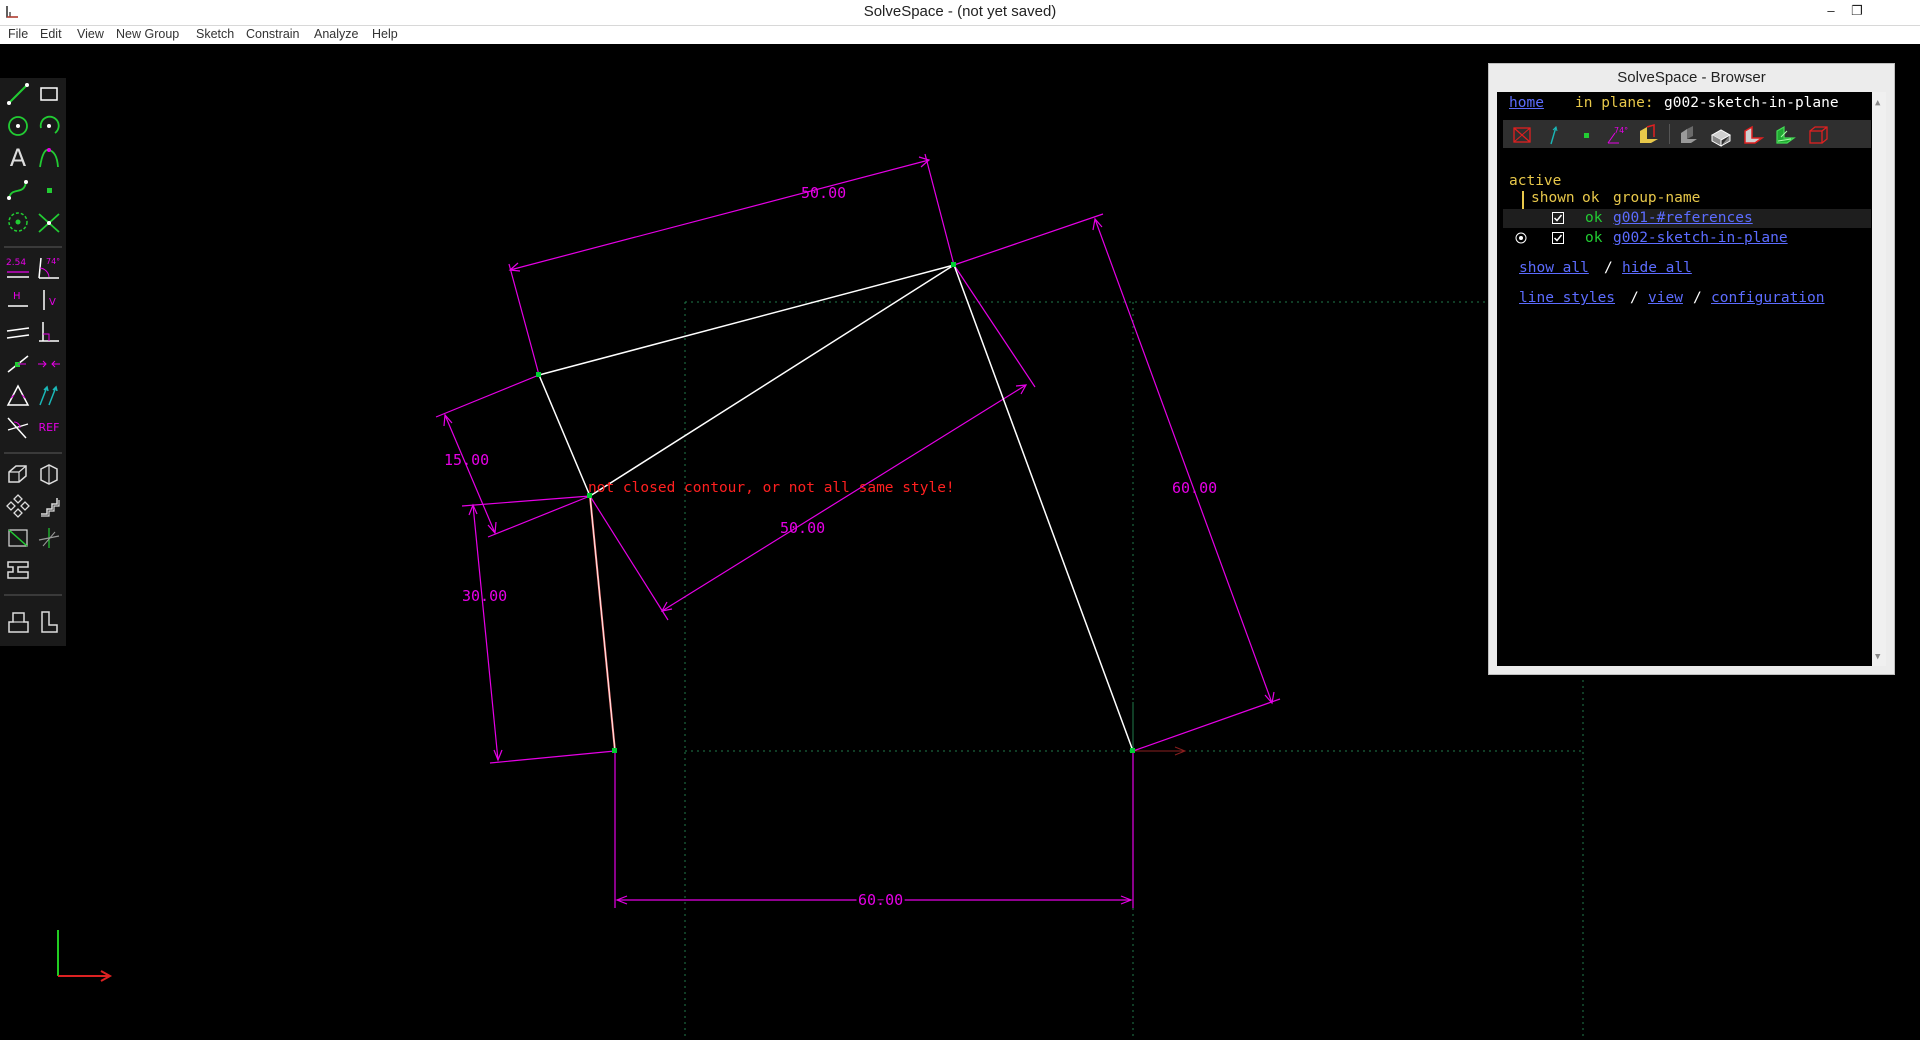 The image size is (1920, 1040). I want to click on split-tool, so click(49, 222).